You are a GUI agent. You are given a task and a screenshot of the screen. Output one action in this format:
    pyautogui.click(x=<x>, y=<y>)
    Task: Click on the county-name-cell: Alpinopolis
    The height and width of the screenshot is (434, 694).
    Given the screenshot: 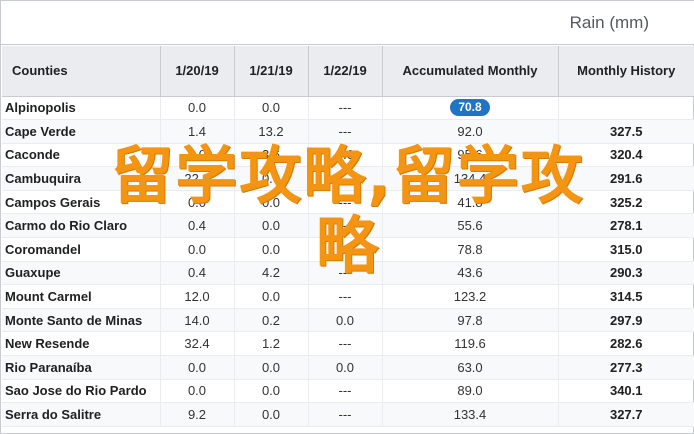 What is the action you would take?
    pyautogui.click(x=81, y=108)
    